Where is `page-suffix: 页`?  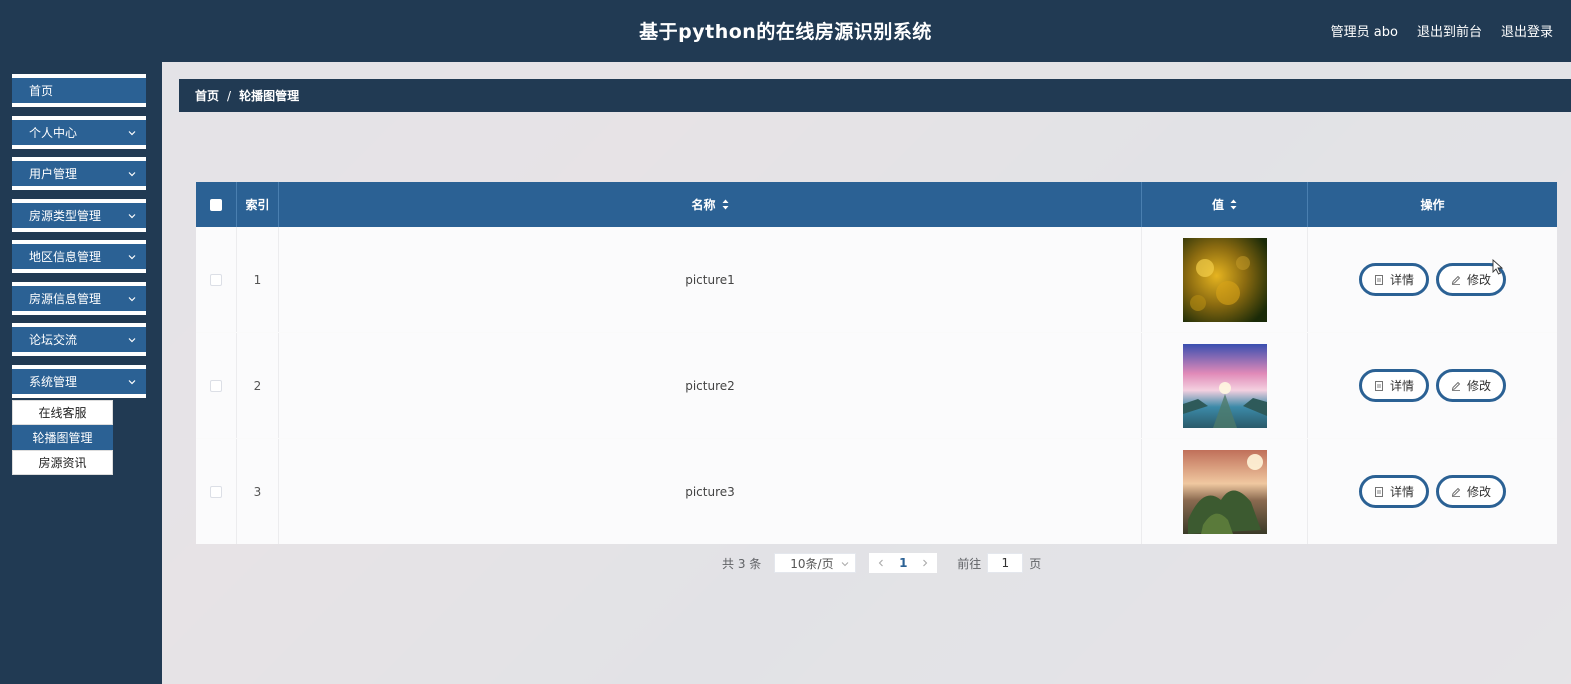 page-suffix: 页 is located at coordinates (1035, 563).